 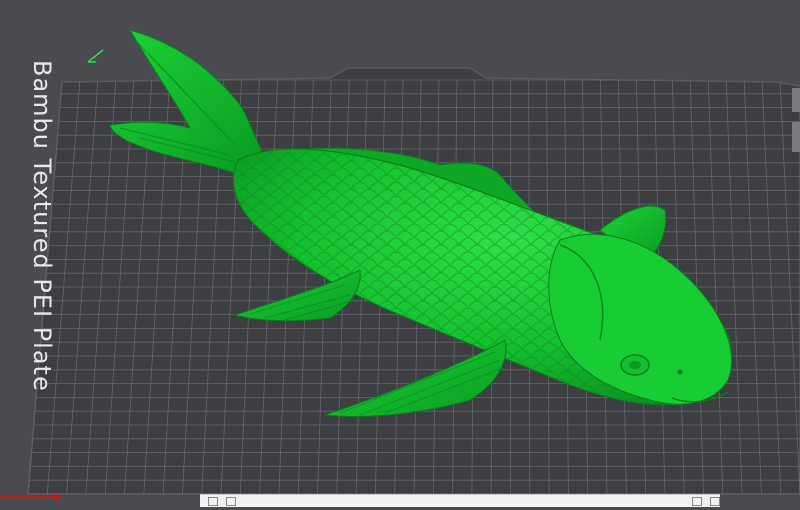 I want to click on edit-icon, so click(x=95, y=56).